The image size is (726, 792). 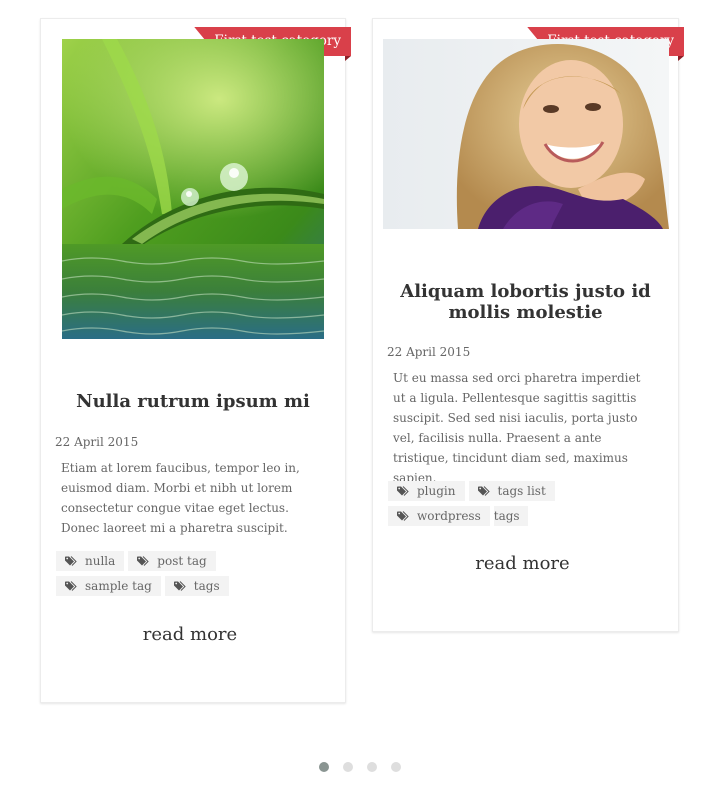 I want to click on tag-list: nulla post tag sample tag tags, so click(x=188, y=573).